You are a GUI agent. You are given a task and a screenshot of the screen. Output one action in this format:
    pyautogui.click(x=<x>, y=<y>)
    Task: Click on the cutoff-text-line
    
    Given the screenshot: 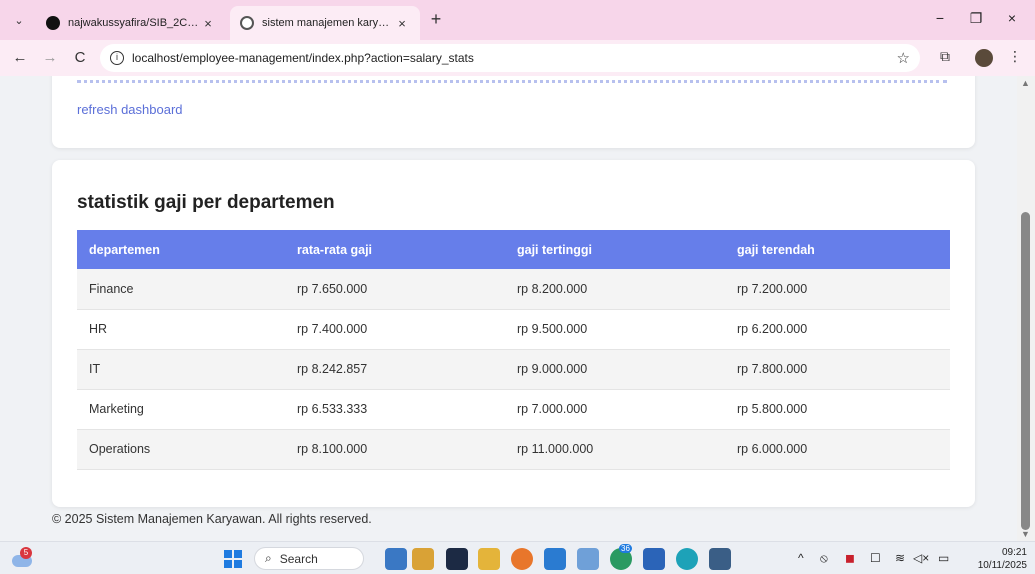 What is the action you would take?
    pyautogui.click(x=512, y=82)
    